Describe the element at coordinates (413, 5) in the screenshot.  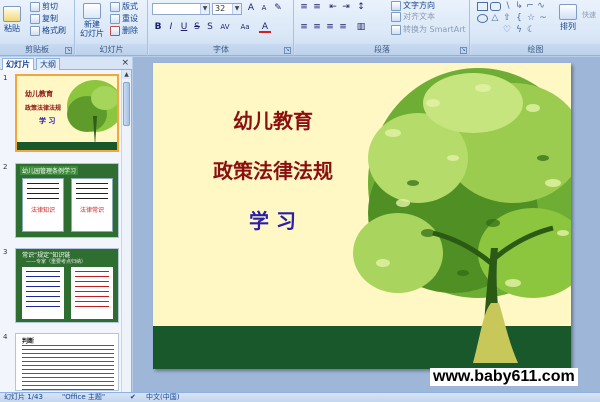
I see `text-direction-button: 文字方向` at that location.